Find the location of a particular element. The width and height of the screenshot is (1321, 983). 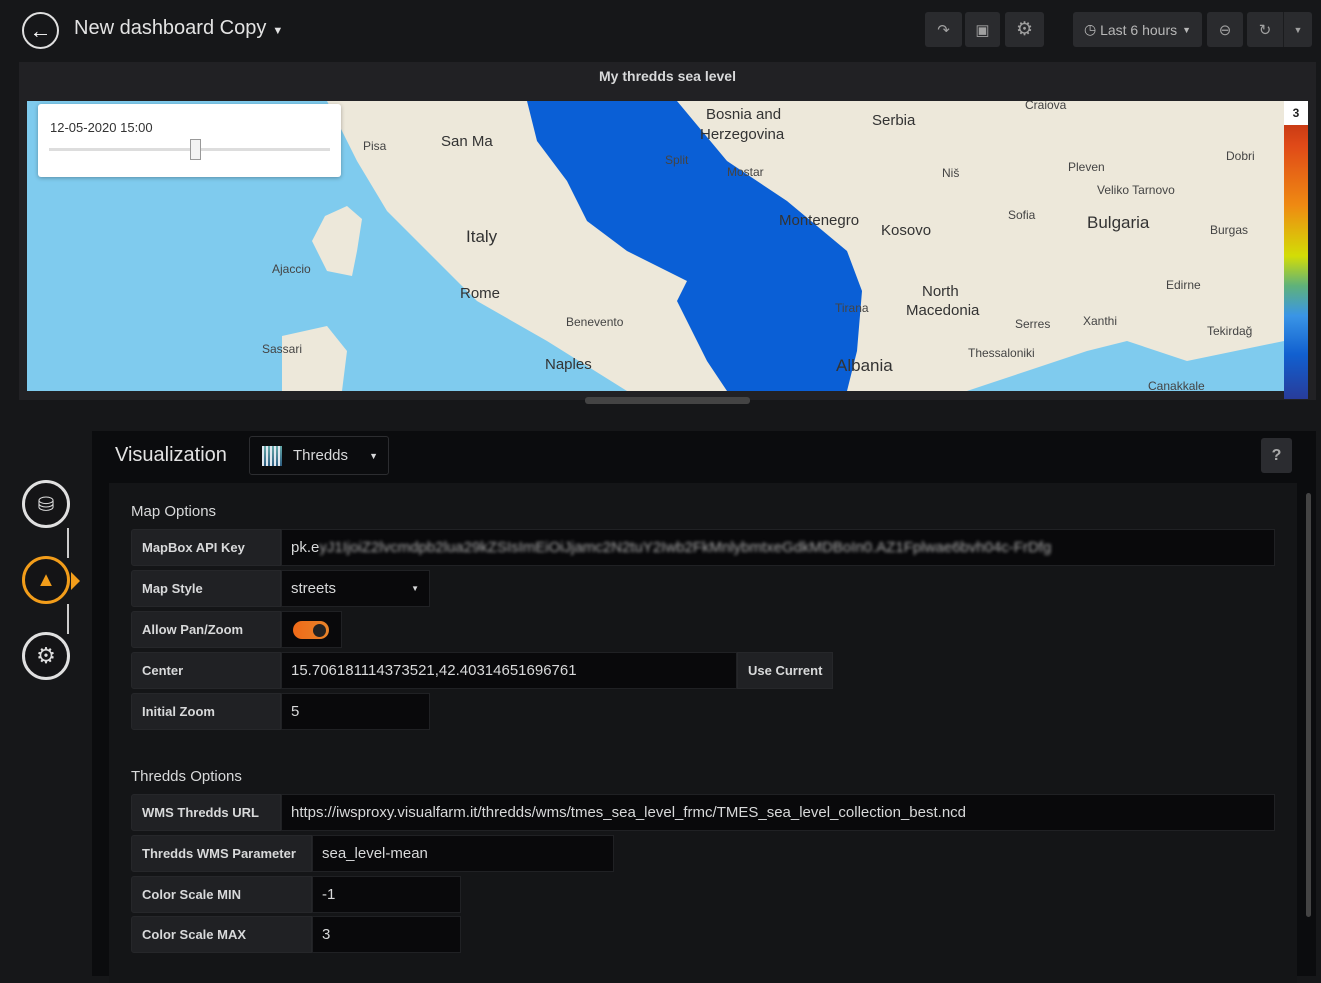

initial-zoom-row: Initial Zoom 5 is located at coordinates (280, 711).